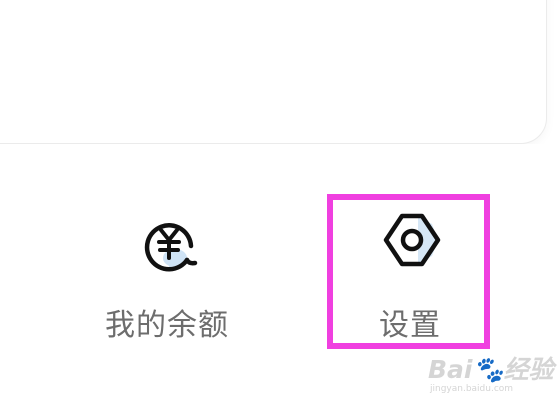  What do you see at coordinates (167, 325) in the screenshot?
I see `balance-label: 我的余额` at bounding box center [167, 325].